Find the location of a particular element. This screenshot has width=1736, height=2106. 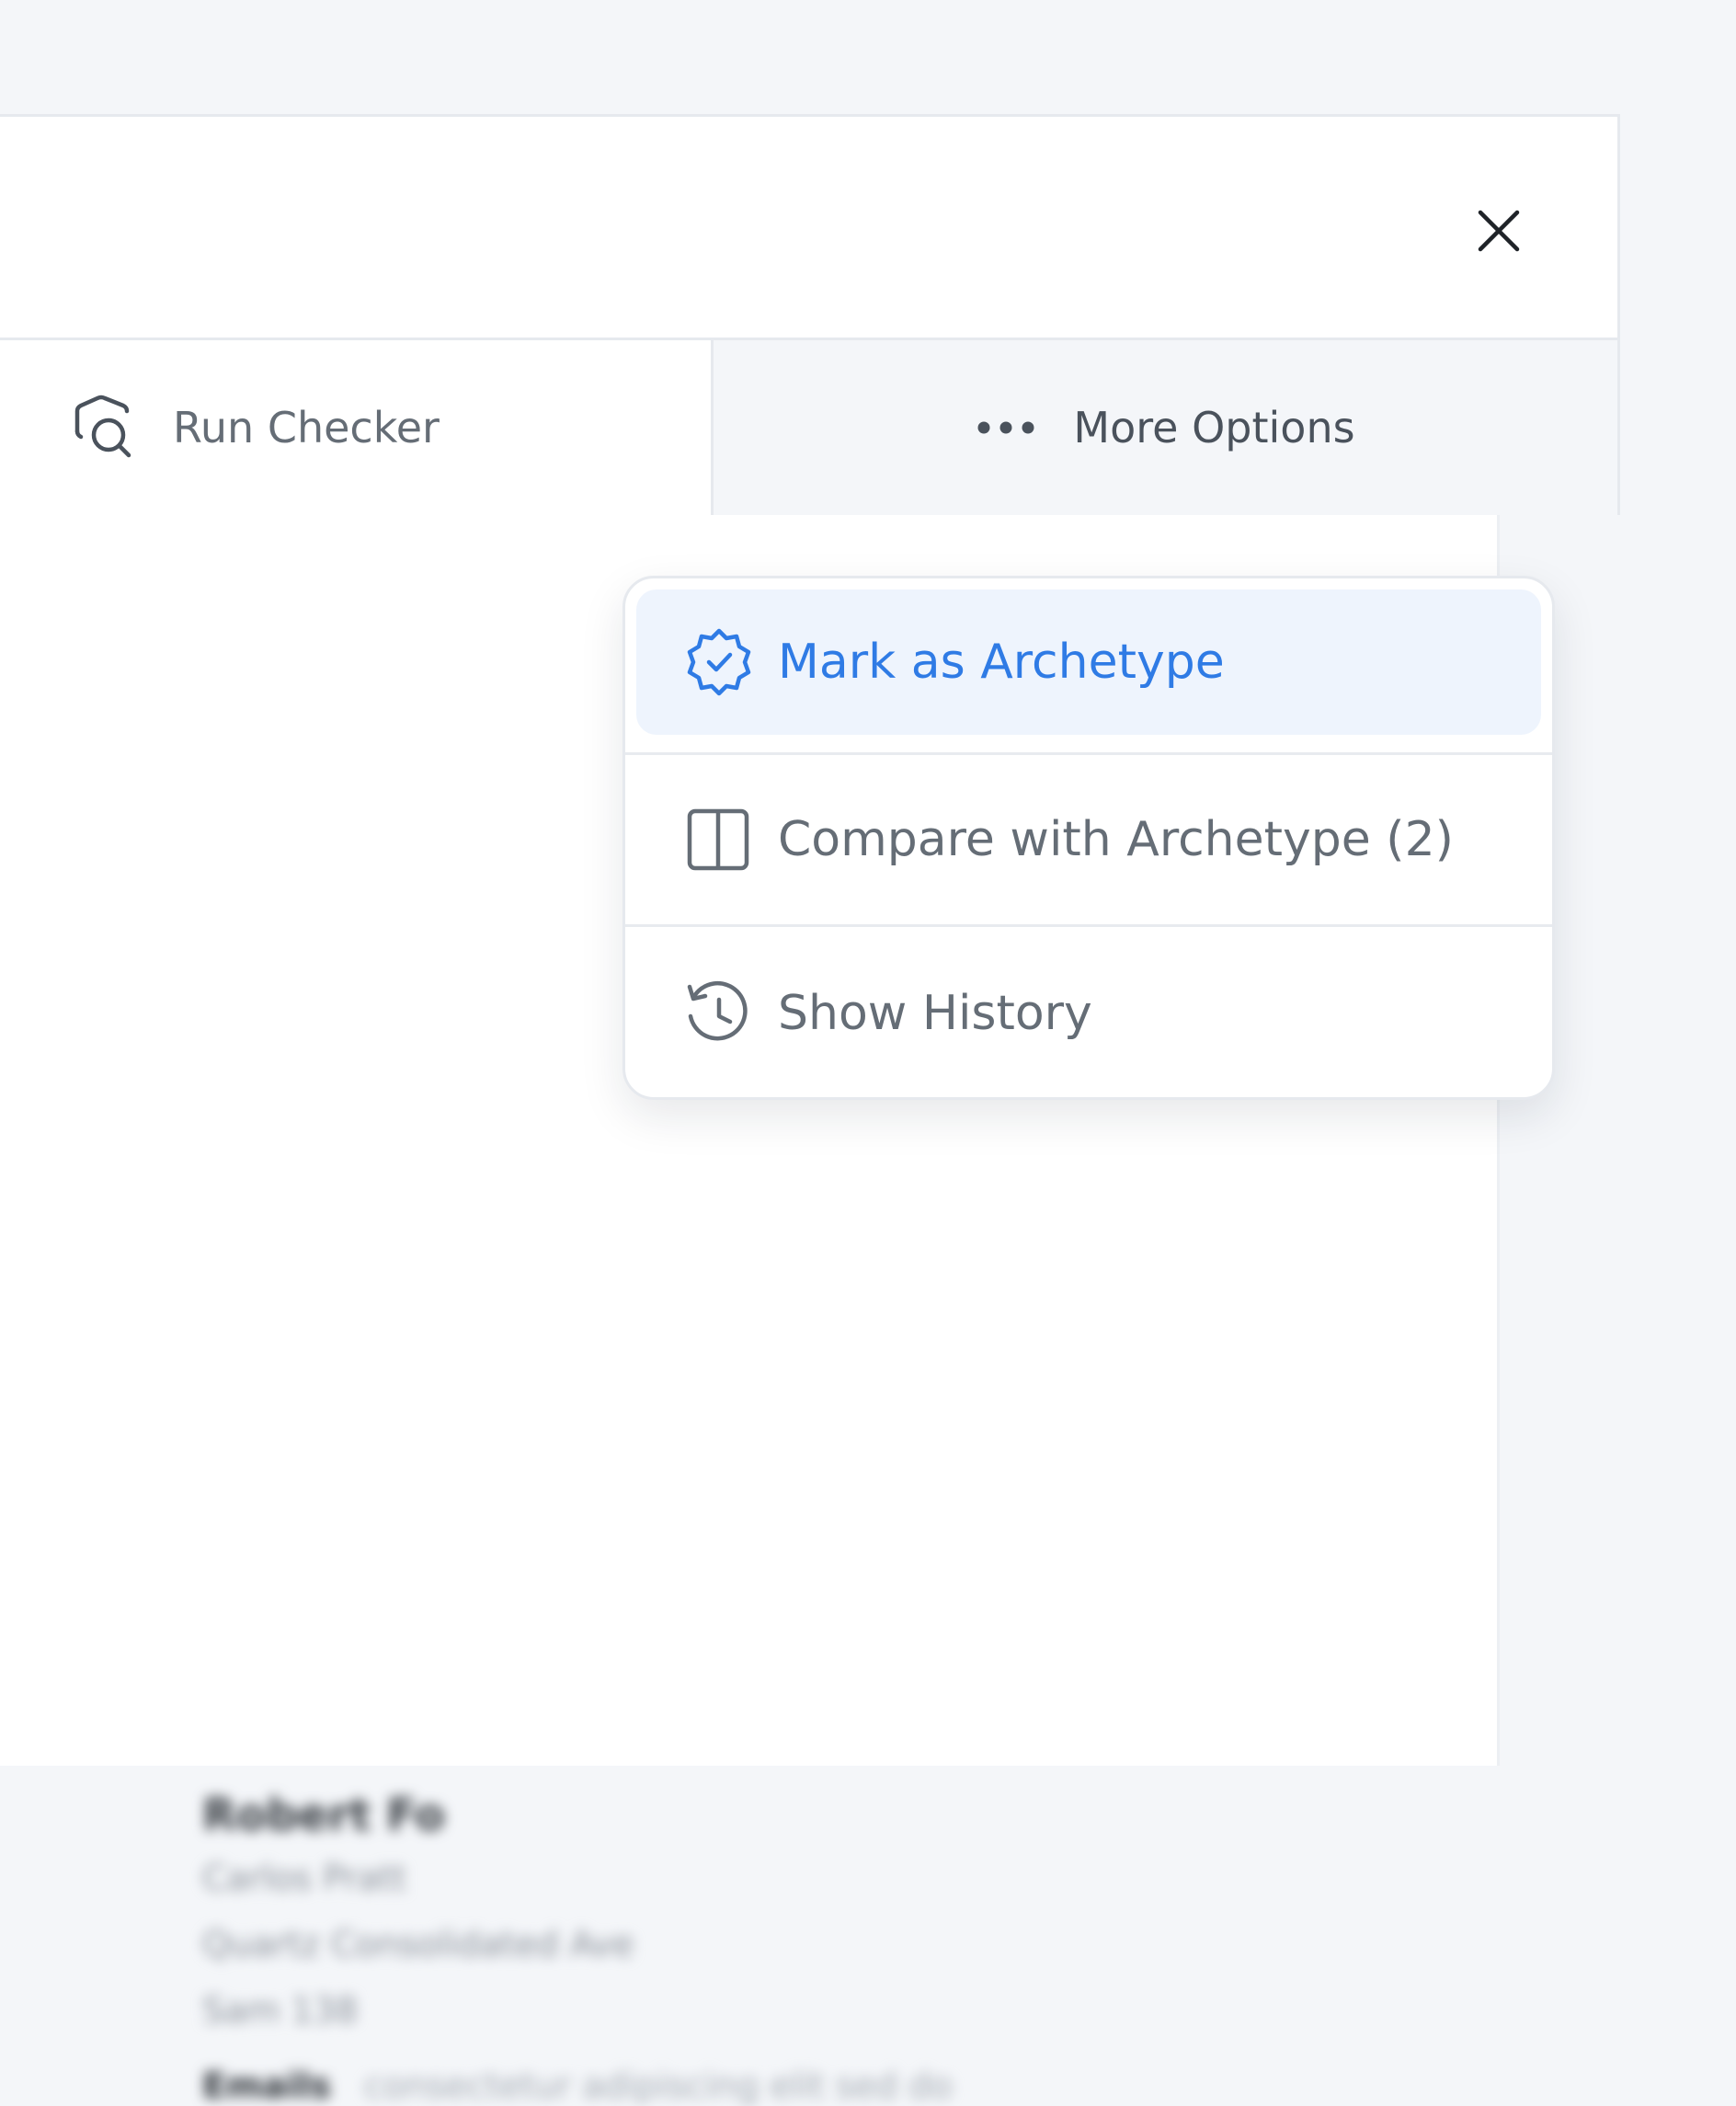

document-field-label: Emails is located at coordinates (266, 2086).